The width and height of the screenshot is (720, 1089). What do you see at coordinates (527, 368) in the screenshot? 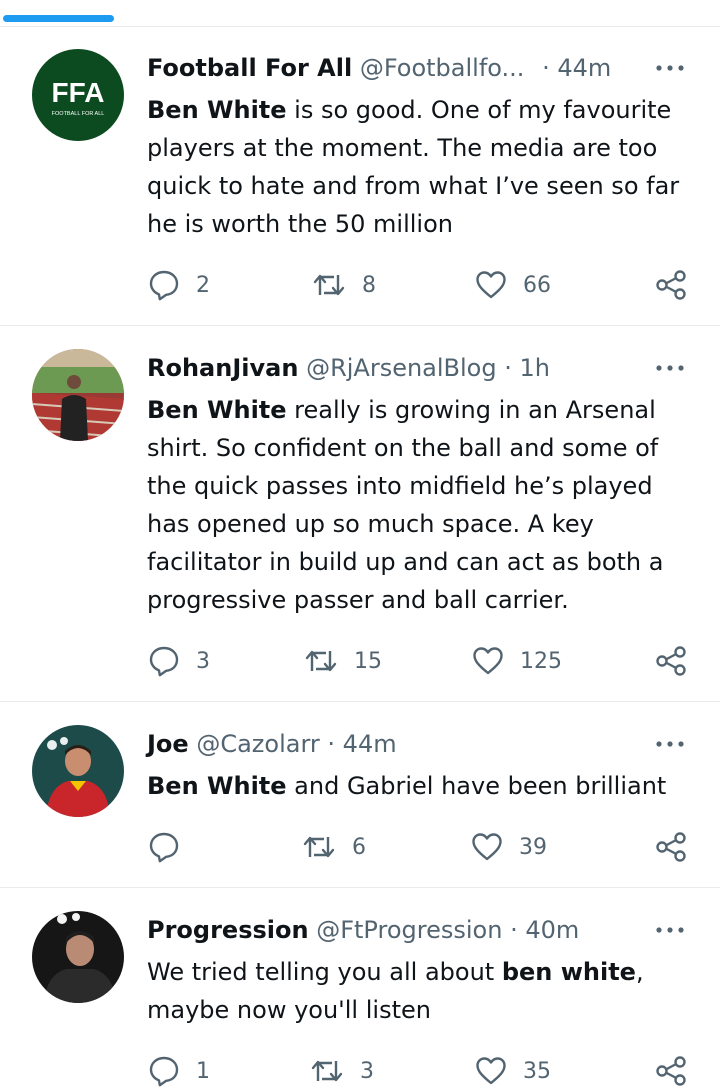
I see `tweet-time: · 1h` at bounding box center [527, 368].